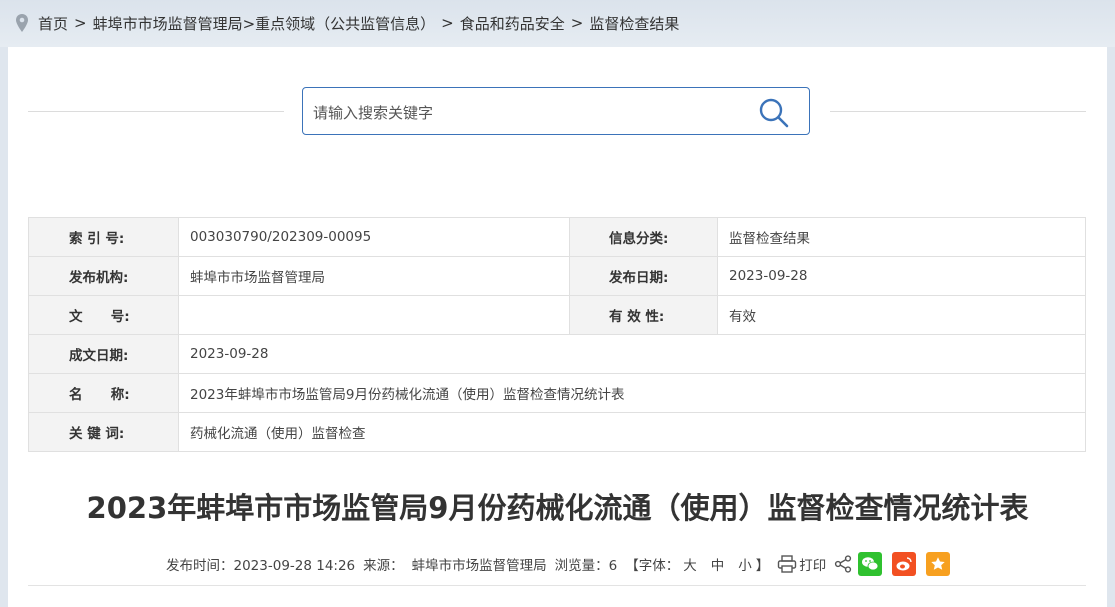  What do you see at coordinates (901, 237) in the screenshot?
I see `category-value: 监督检查结果` at bounding box center [901, 237].